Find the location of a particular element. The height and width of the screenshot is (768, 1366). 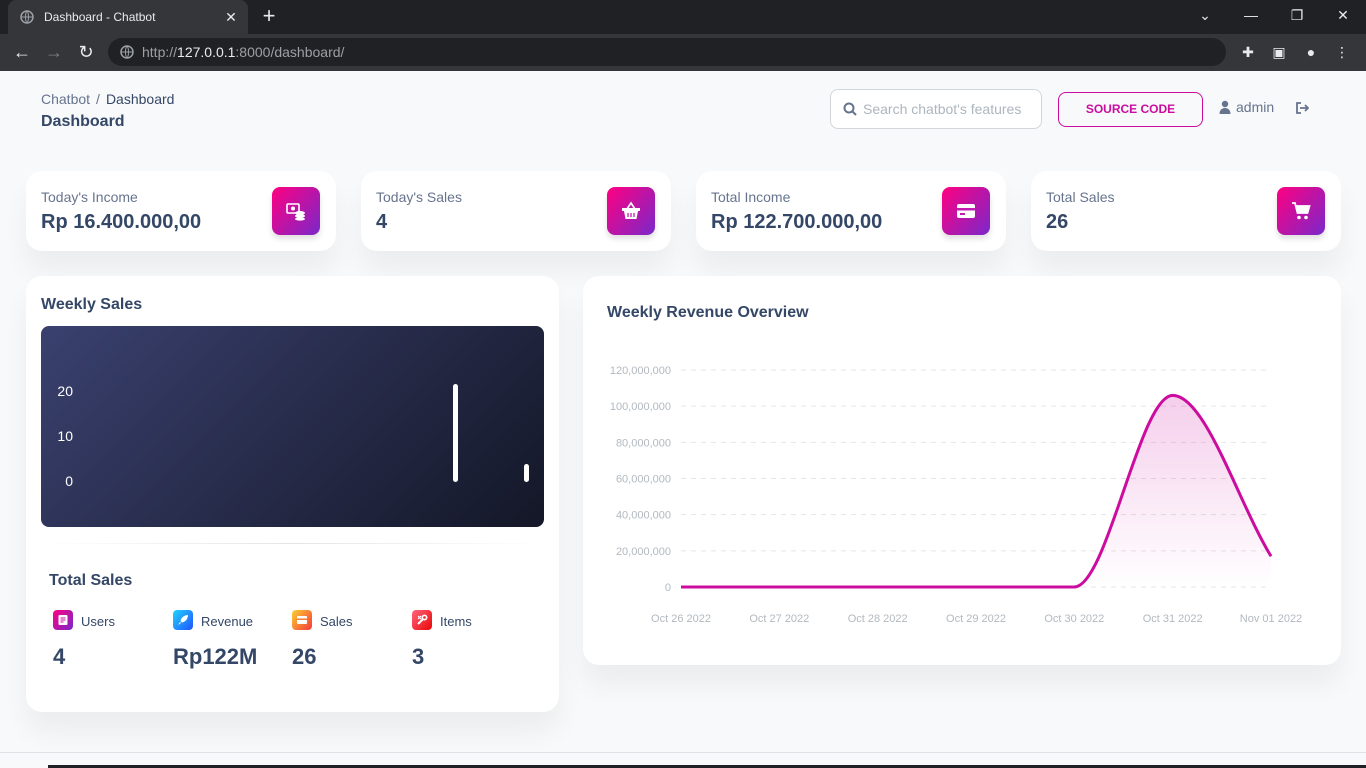

mini-stat-label: Items is located at coordinates (456, 621).